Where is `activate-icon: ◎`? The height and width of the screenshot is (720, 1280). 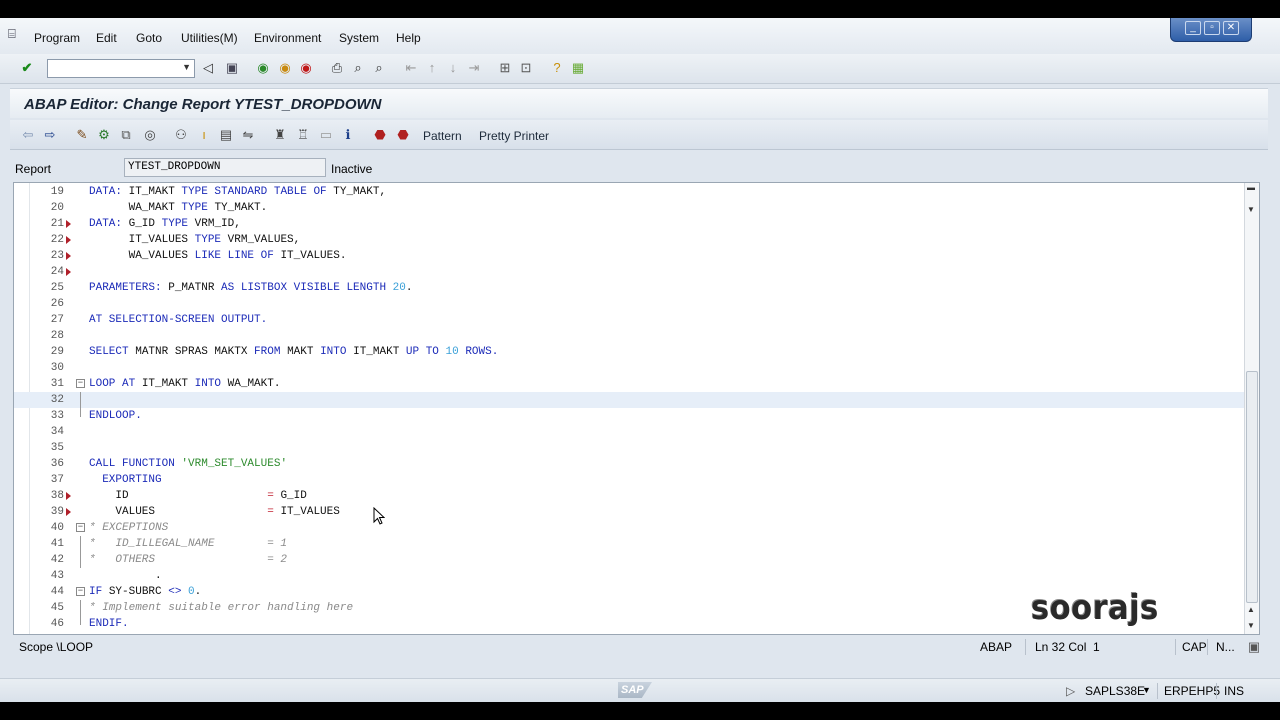 activate-icon: ◎ is located at coordinates (150, 135).